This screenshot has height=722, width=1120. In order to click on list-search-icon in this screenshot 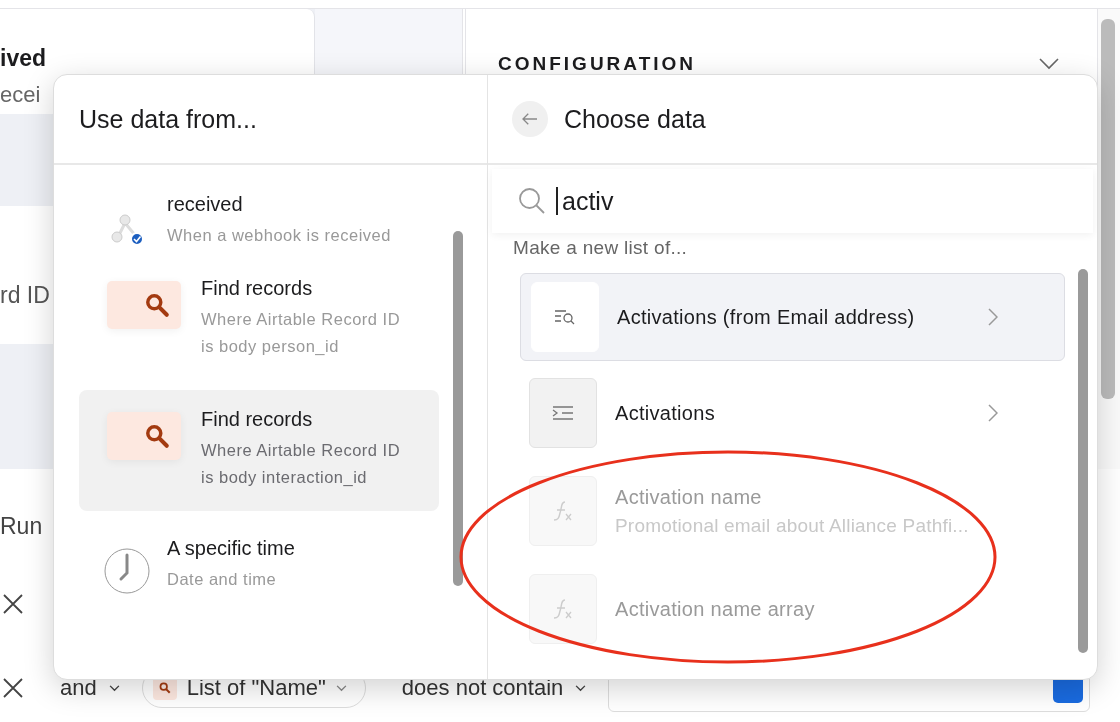, I will do `click(565, 317)`.